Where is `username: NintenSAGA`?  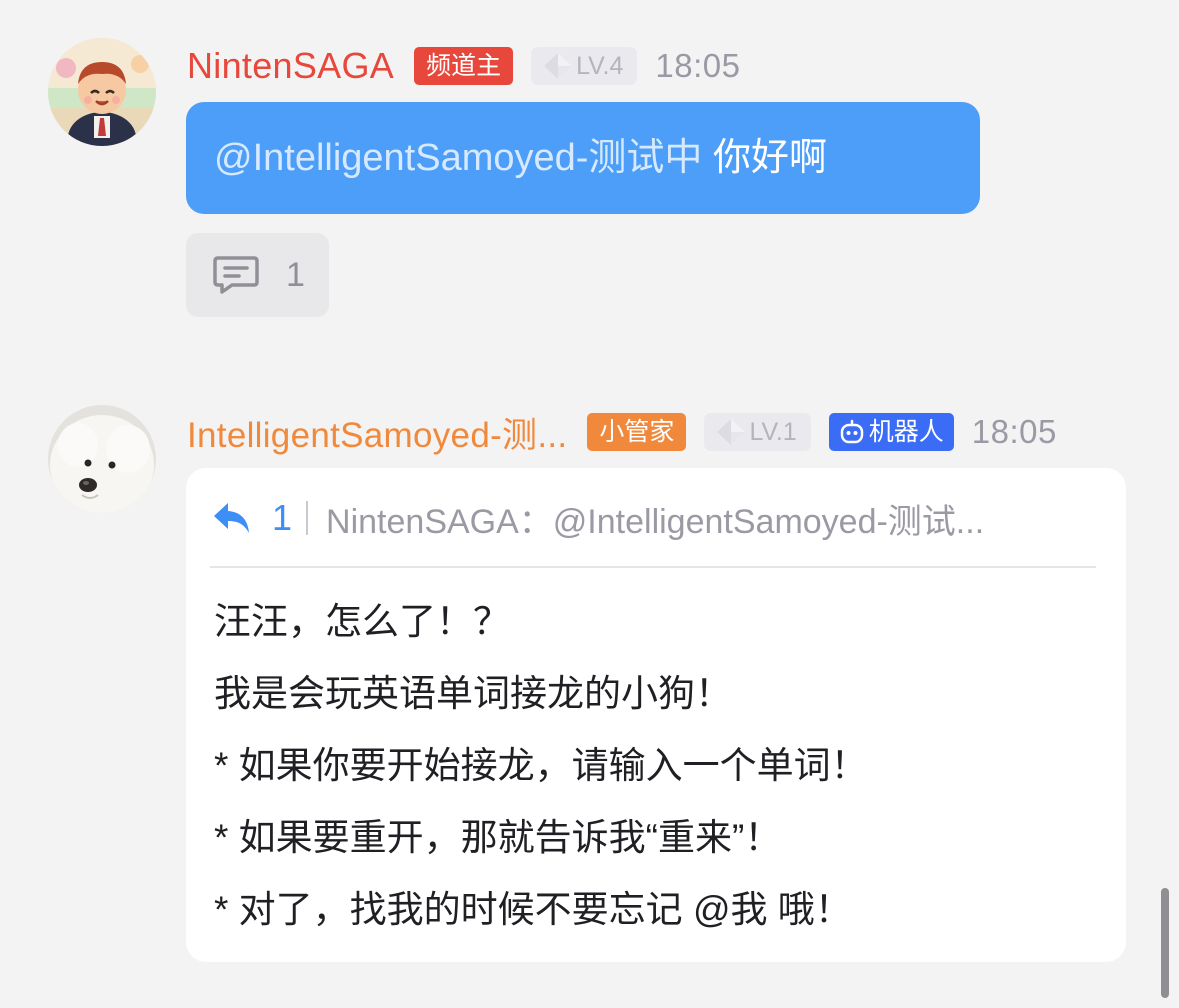 username: NintenSAGA is located at coordinates (290, 66).